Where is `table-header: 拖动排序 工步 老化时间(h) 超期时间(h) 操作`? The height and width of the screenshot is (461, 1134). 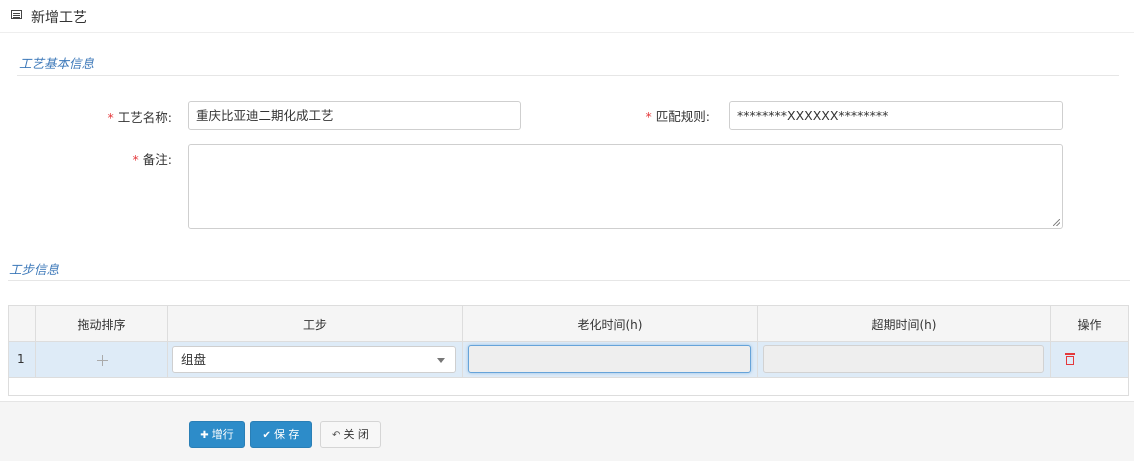 table-header: 拖动排序 工步 老化时间(h) 超期时间(h) 操作 is located at coordinates (568, 324).